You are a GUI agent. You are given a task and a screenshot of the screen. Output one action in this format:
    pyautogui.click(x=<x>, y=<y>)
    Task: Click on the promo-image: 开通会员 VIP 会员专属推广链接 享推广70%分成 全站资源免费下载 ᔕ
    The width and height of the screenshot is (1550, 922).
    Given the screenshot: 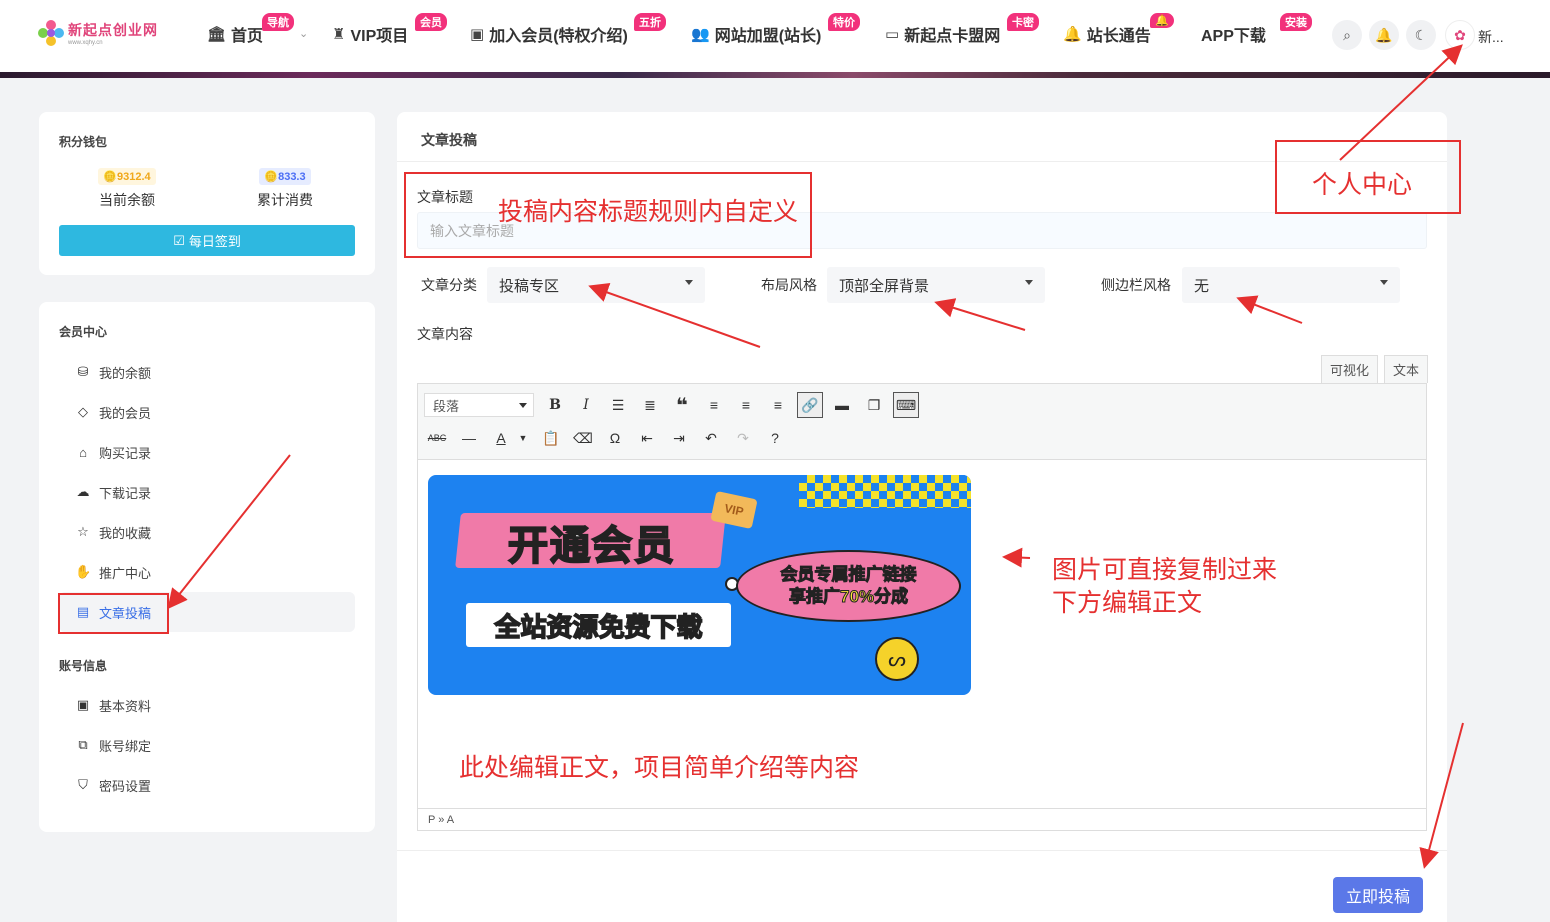 What is the action you would take?
    pyautogui.click(x=699, y=585)
    